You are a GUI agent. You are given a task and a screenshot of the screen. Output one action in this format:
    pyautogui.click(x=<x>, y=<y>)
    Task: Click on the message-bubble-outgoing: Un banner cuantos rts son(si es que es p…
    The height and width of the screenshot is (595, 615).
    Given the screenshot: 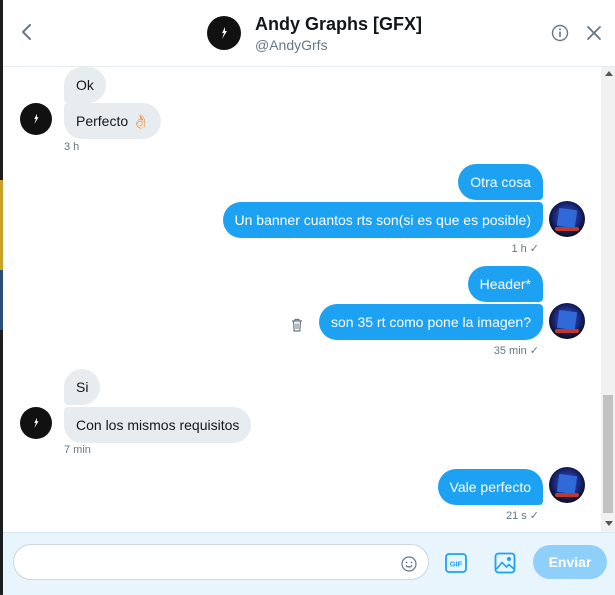 What is the action you would take?
    pyautogui.click(x=382, y=220)
    